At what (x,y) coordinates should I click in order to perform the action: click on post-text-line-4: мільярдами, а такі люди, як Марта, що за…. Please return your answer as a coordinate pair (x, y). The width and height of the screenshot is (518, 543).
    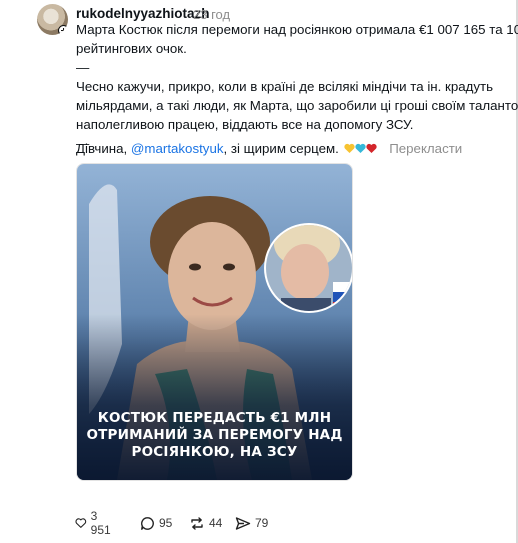
    Looking at the image, I should click on (297, 105).